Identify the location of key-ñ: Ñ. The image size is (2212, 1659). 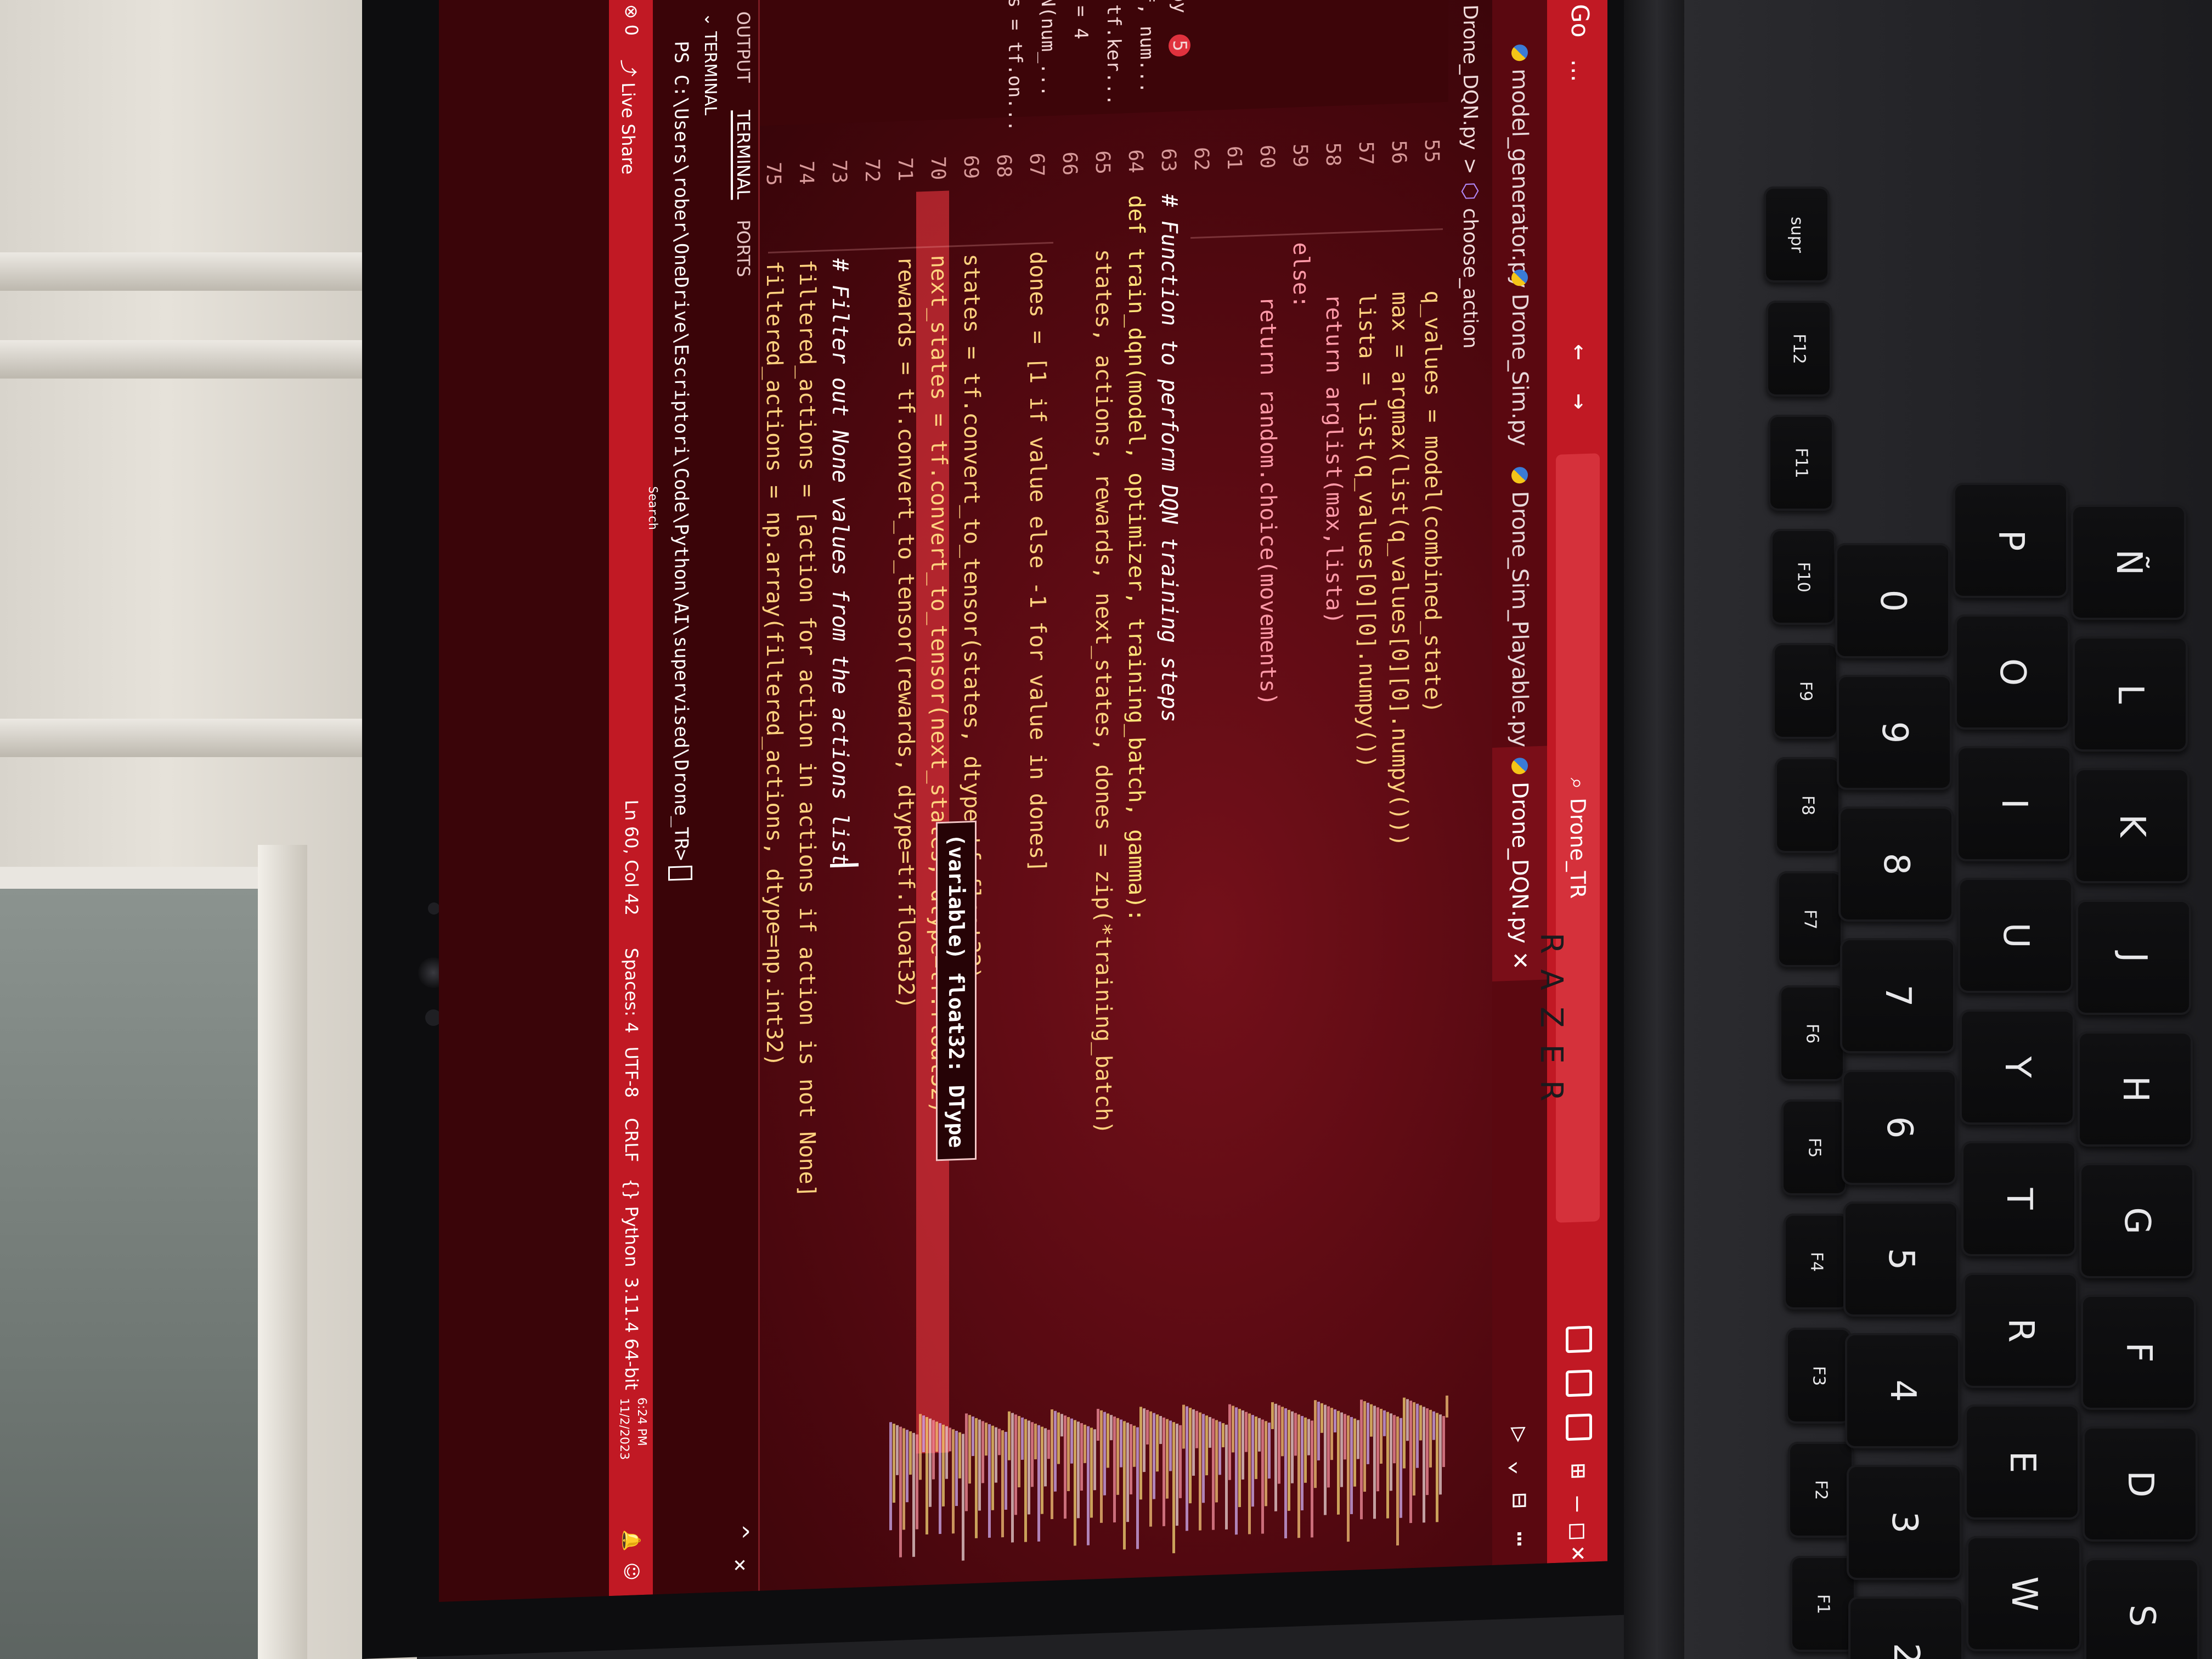
(2128, 562).